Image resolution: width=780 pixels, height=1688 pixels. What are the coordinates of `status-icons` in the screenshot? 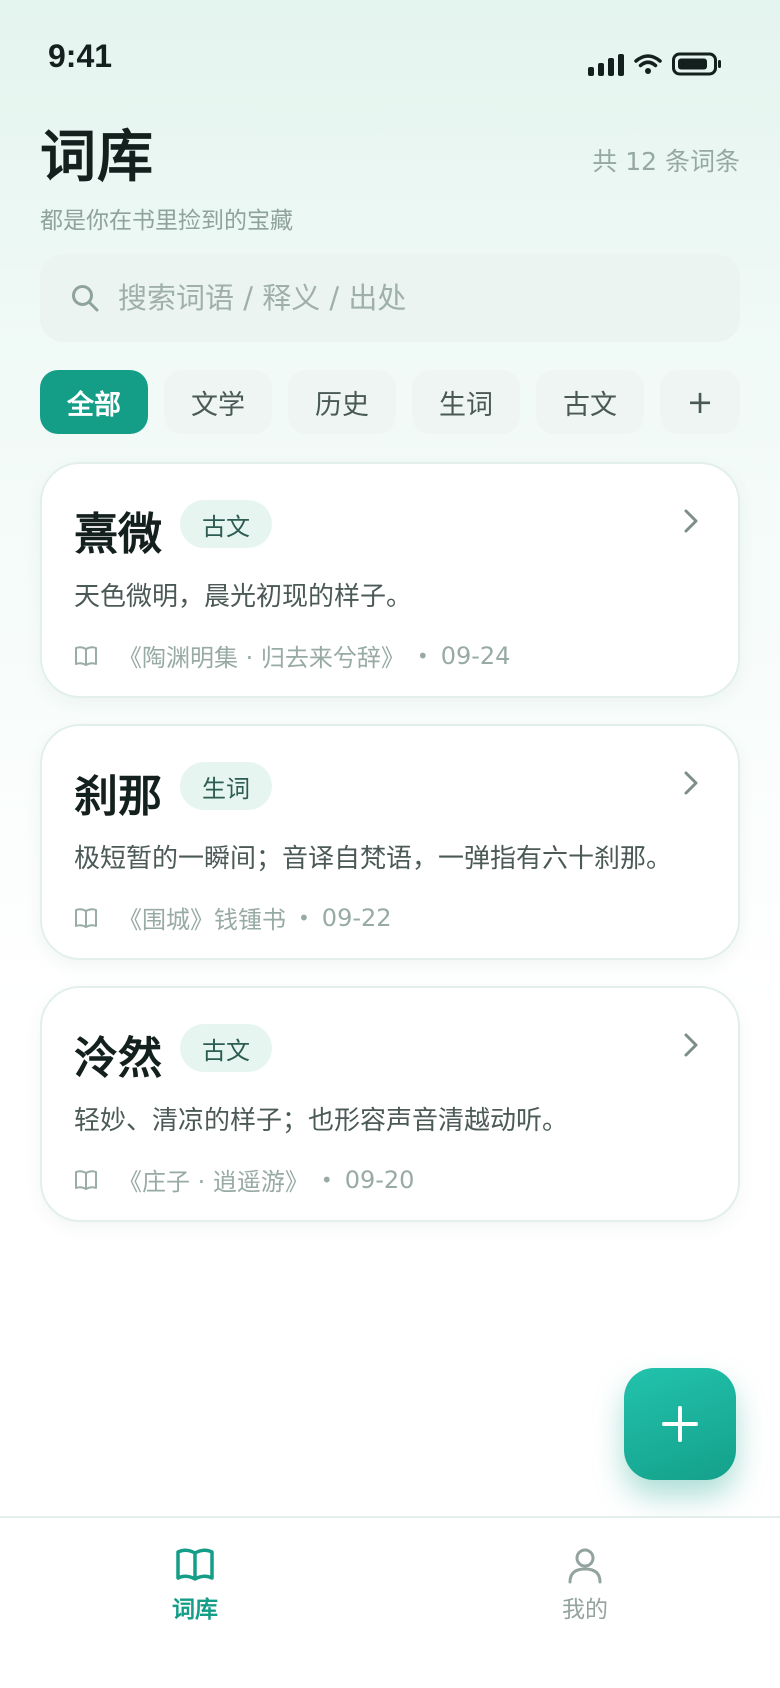 It's located at (655, 64).